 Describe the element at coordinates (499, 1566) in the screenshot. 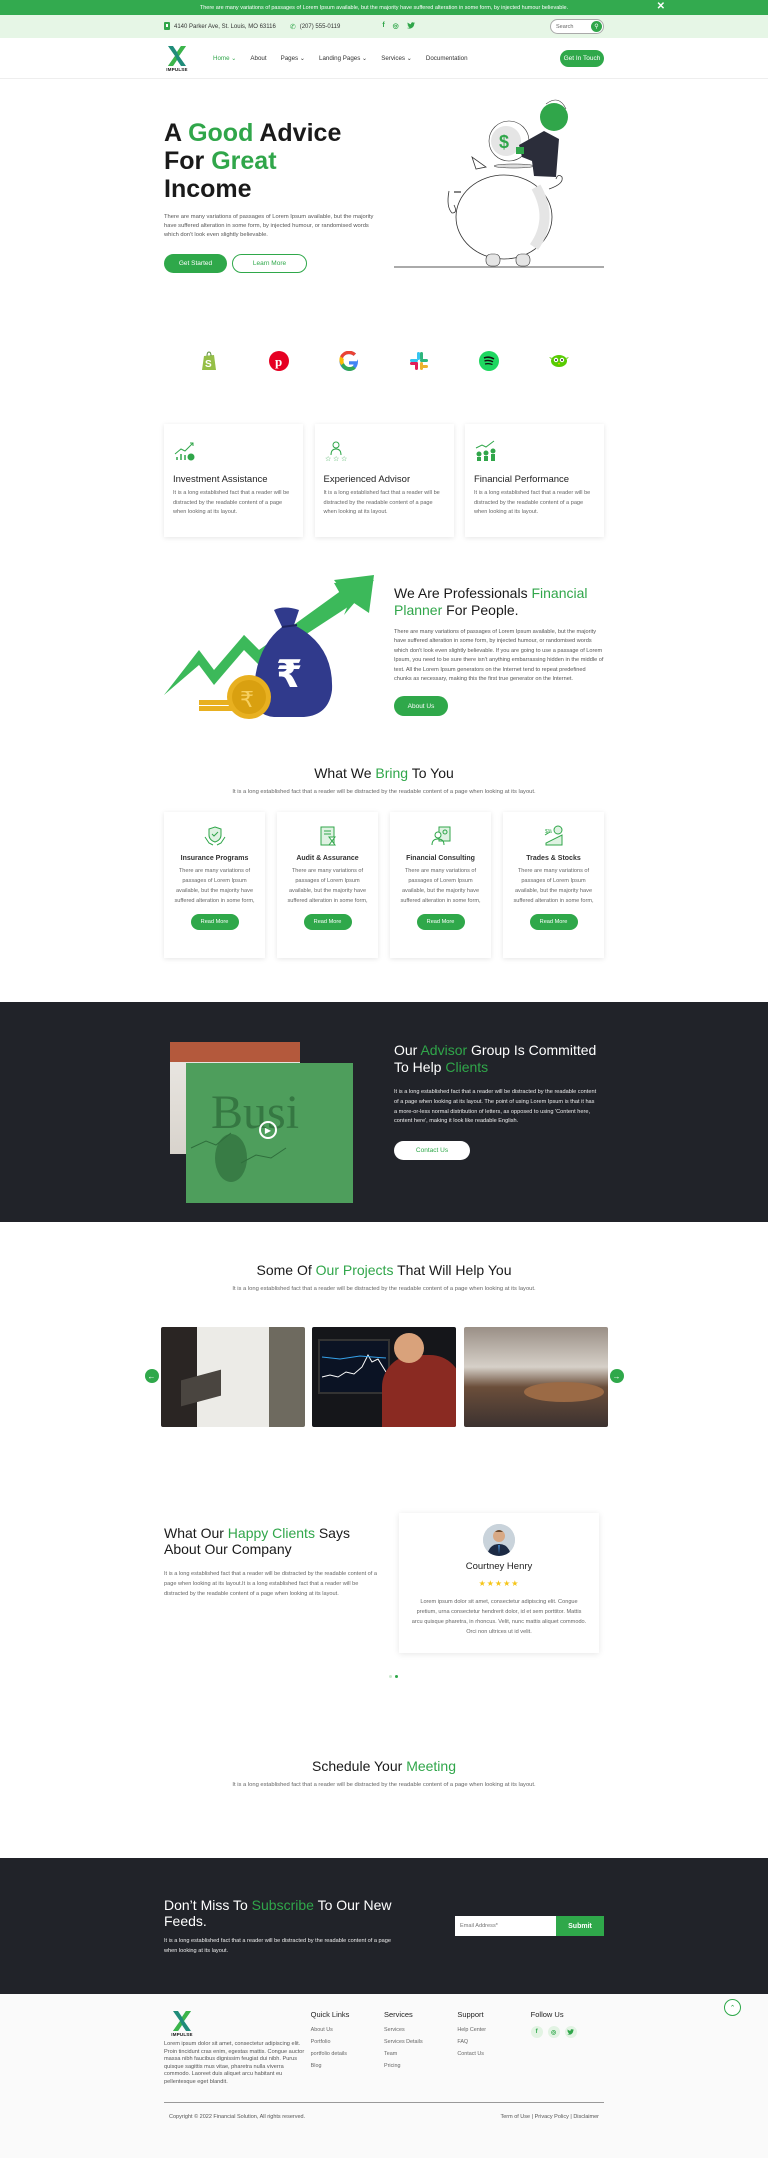

I see `client-name: Courtney Henry` at that location.